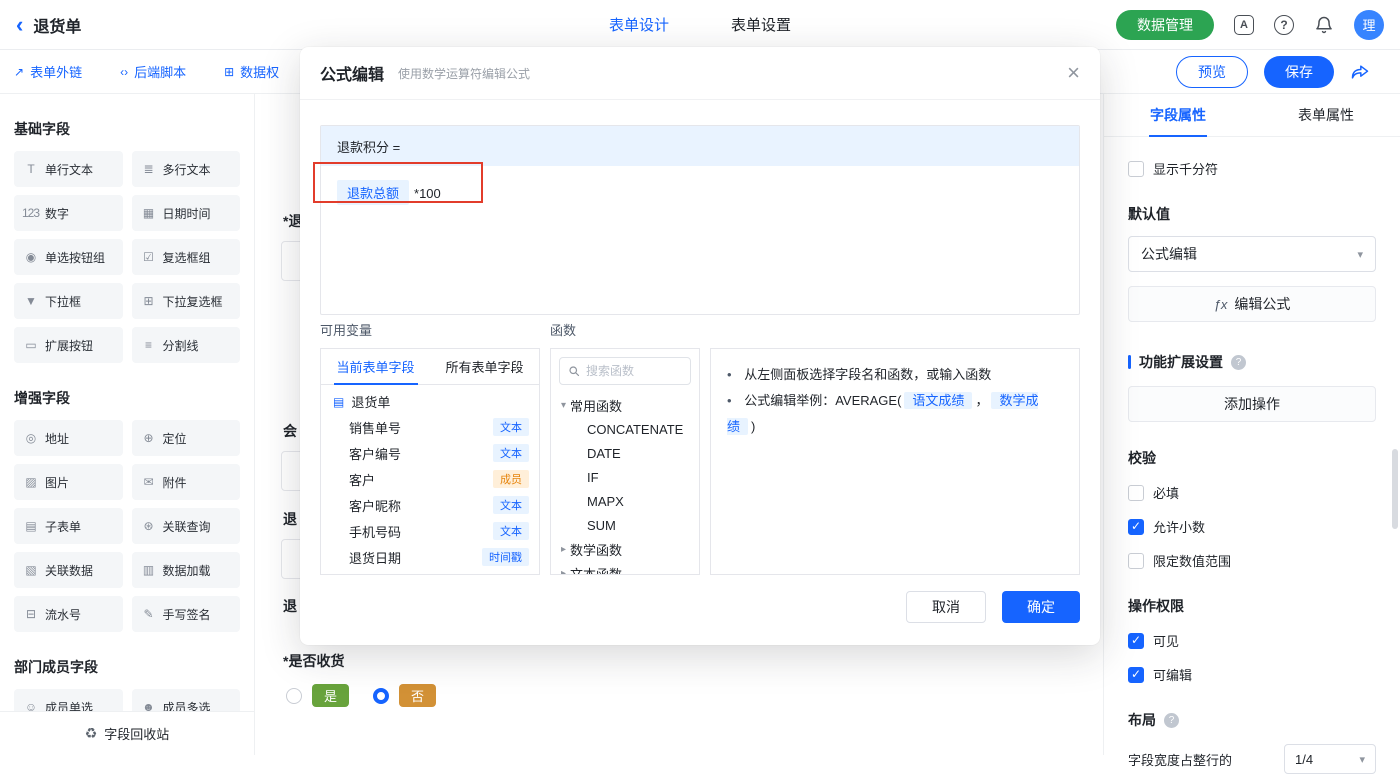 The image size is (1400, 774). What do you see at coordinates (127, 257) in the screenshot?
I see `basic-fields-grid: T 单行文本 ≣ 多行文本 123 数字 ▦ 日期时间 ◉ 单选按钮组` at bounding box center [127, 257].